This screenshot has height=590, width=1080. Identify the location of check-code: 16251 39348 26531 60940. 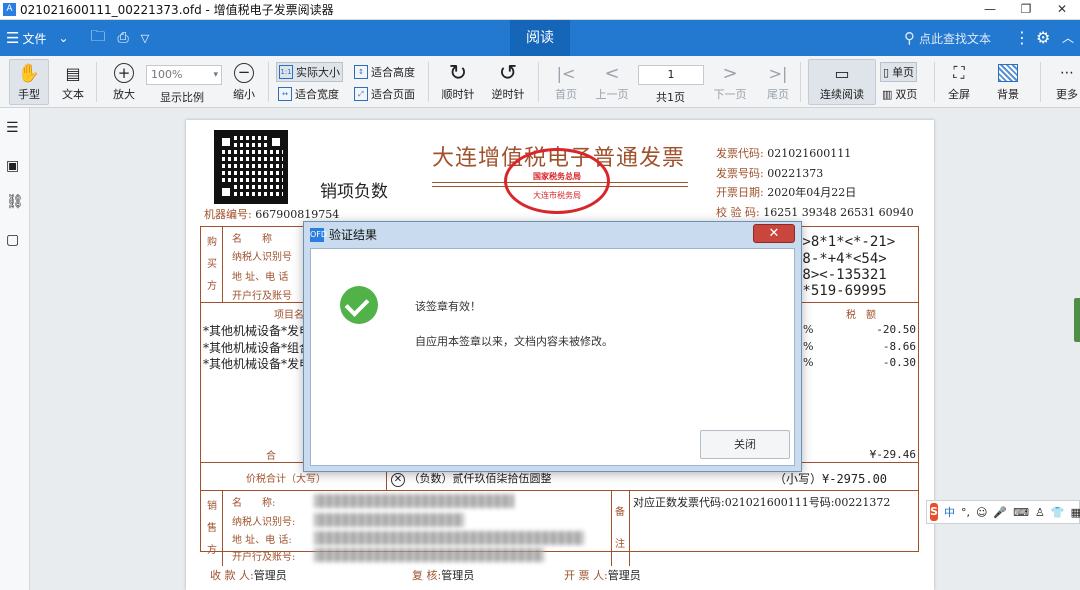
(838, 212).